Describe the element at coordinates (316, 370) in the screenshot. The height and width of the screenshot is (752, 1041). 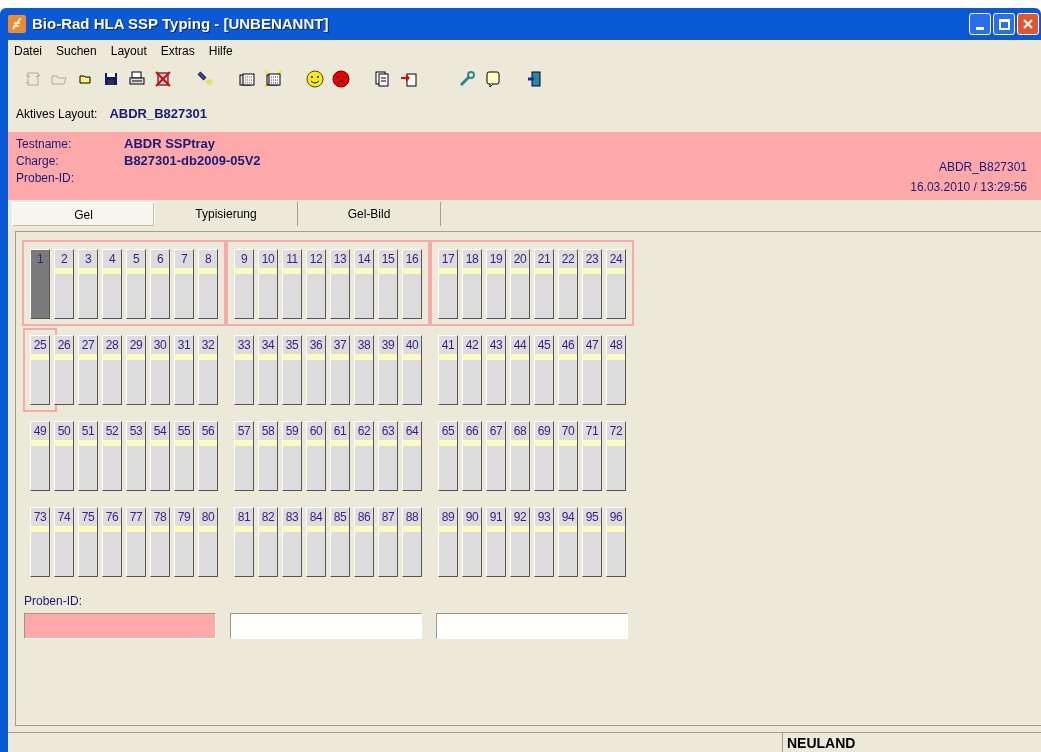
I see `gel-well-button: 36` at that location.